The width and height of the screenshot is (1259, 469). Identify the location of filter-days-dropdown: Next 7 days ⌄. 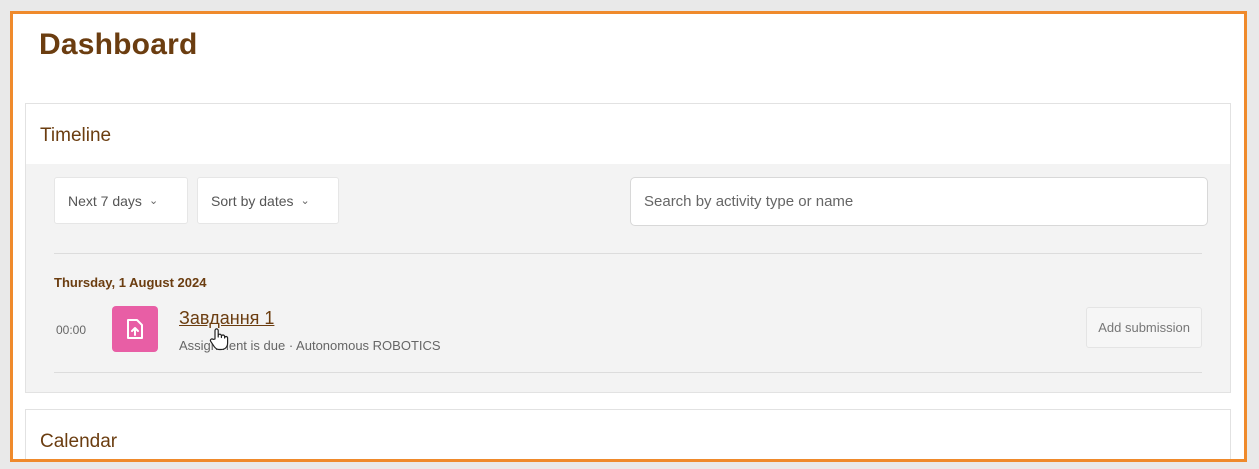
(121, 200).